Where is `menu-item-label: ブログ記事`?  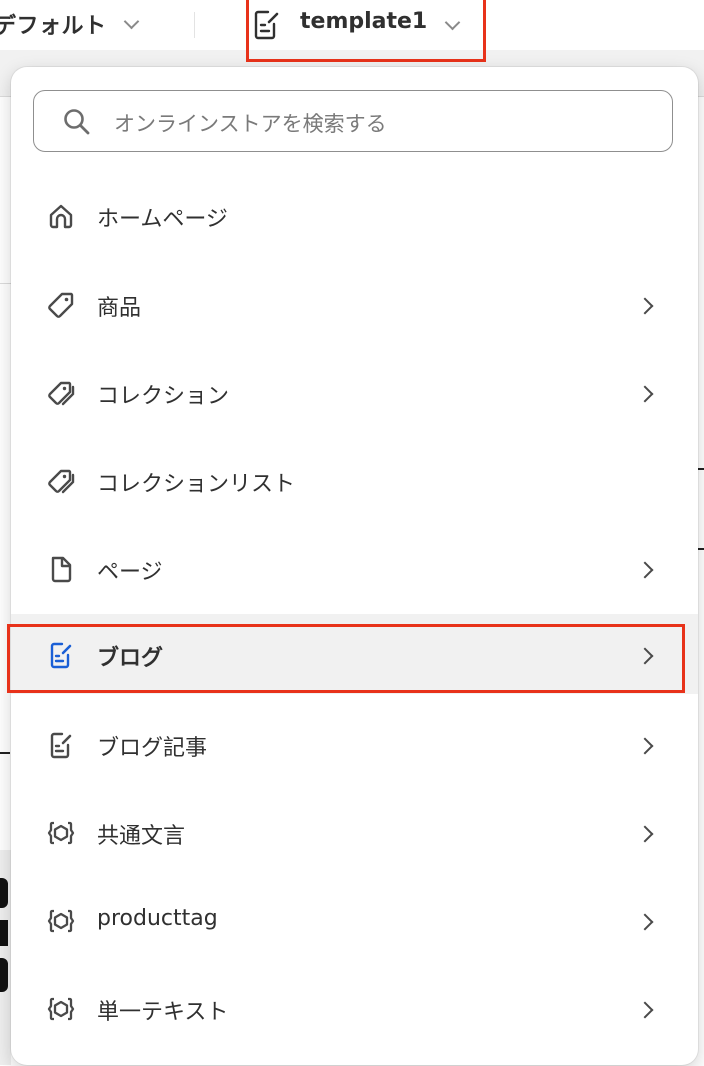 menu-item-label: ブログ記事 is located at coordinates (152, 748).